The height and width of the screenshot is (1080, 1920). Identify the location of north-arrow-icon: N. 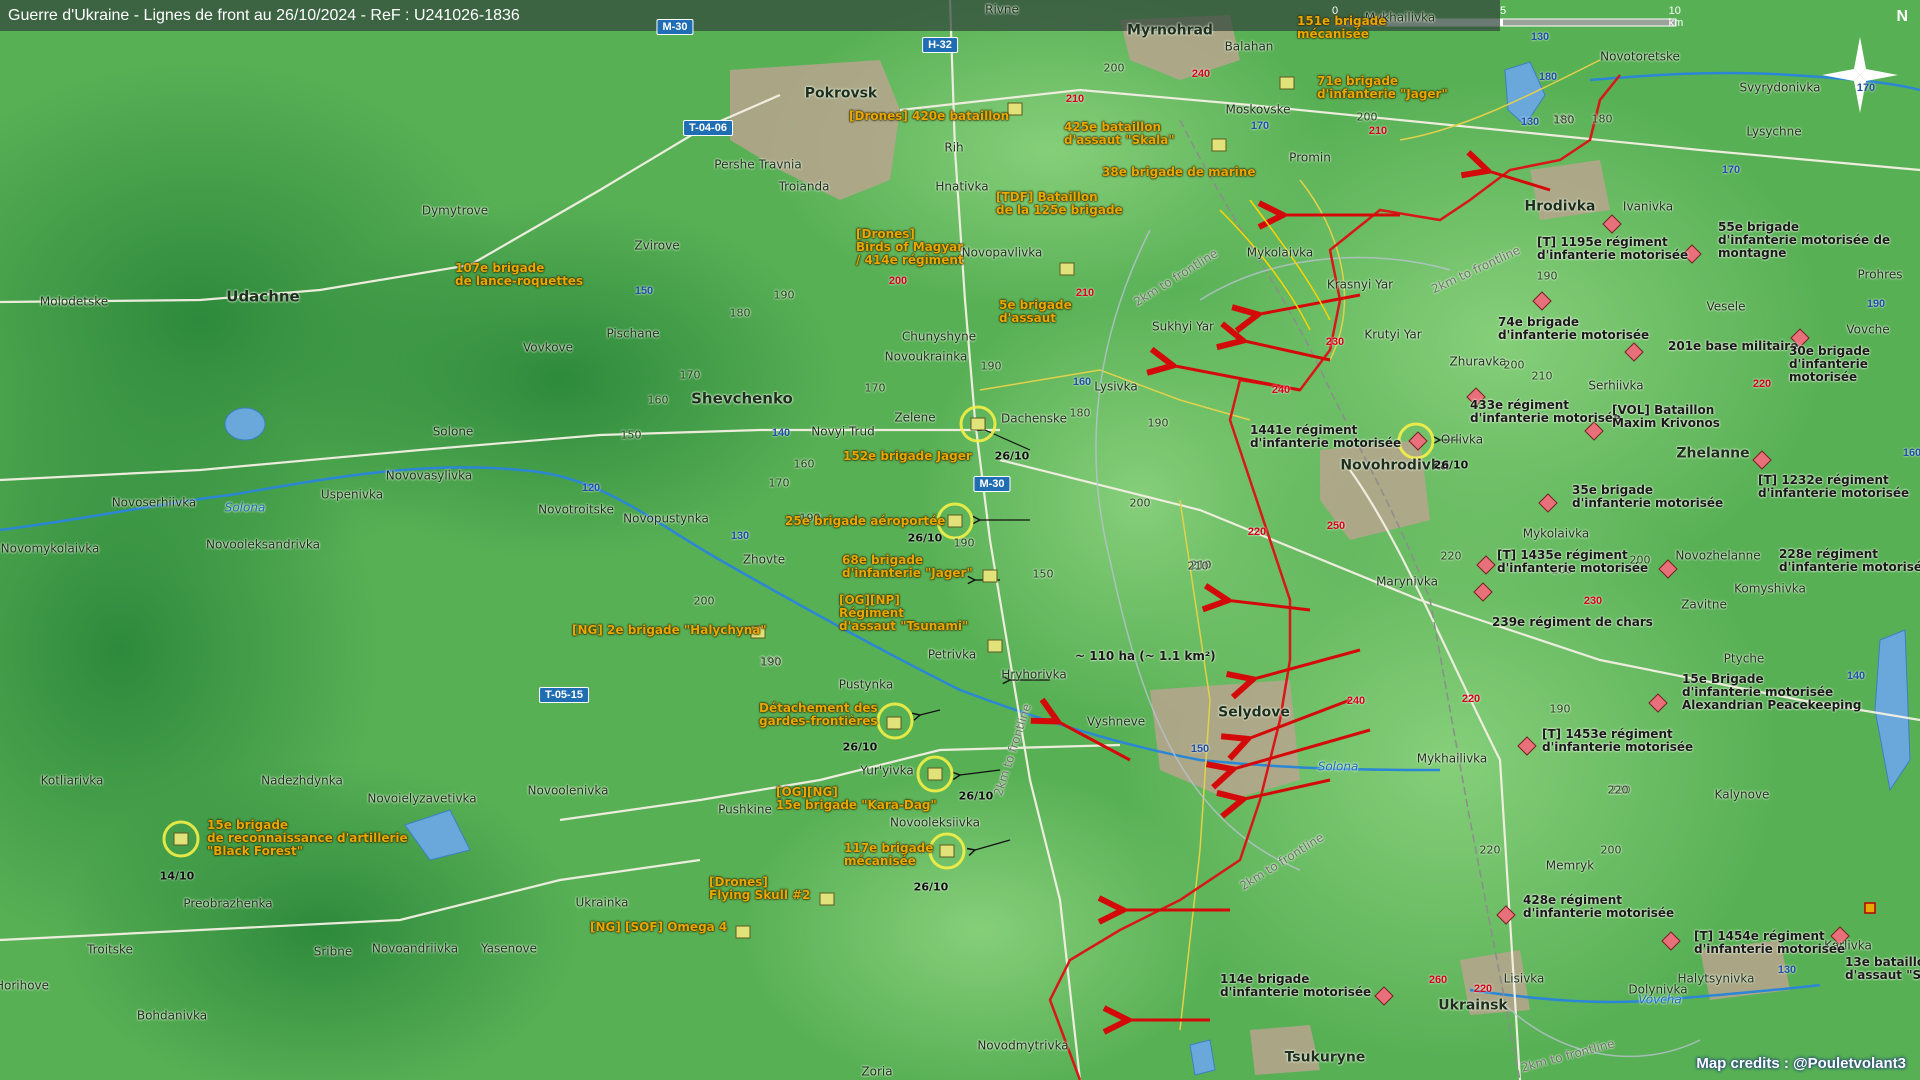
(1902, 16).